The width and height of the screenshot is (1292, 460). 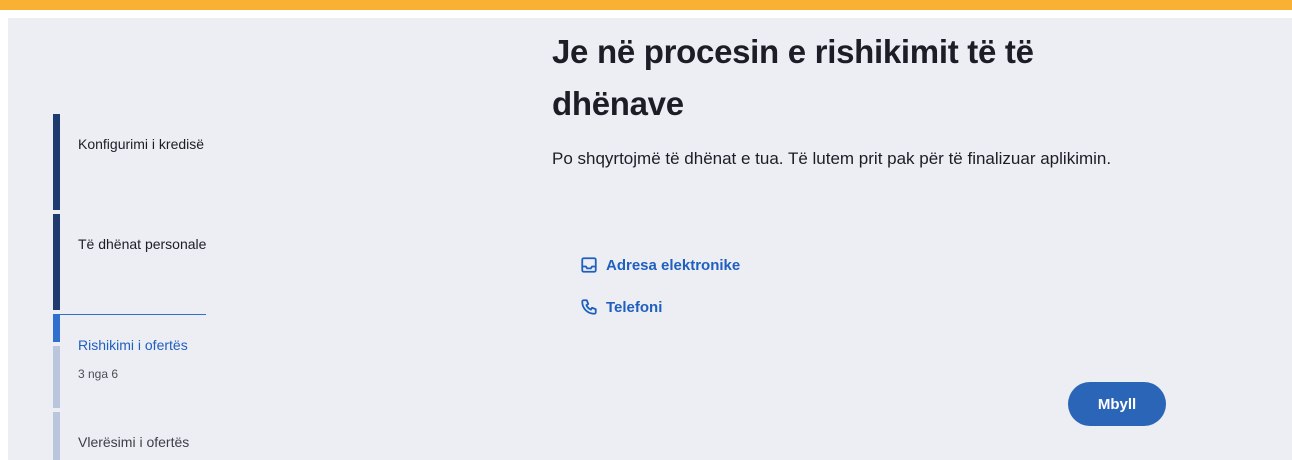 What do you see at coordinates (56, 377) in the screenshot?
I see `step-indicator-remaining` at bounding box center [56, 377].